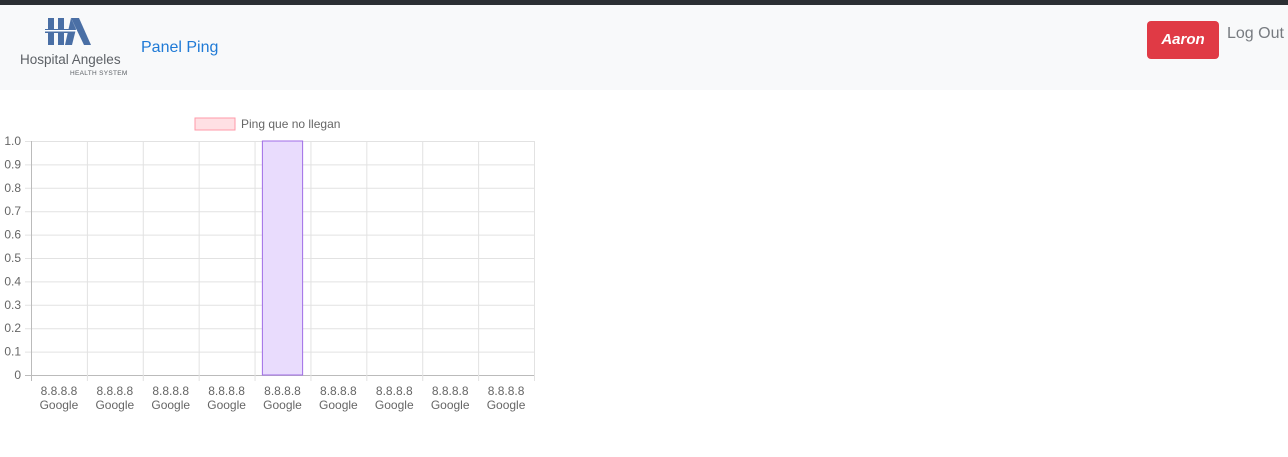  What do you see at coordinates (70, 59) in the screenshot?
I see `logo-name: Hospital Angeles` at bounding box center [70, 59].